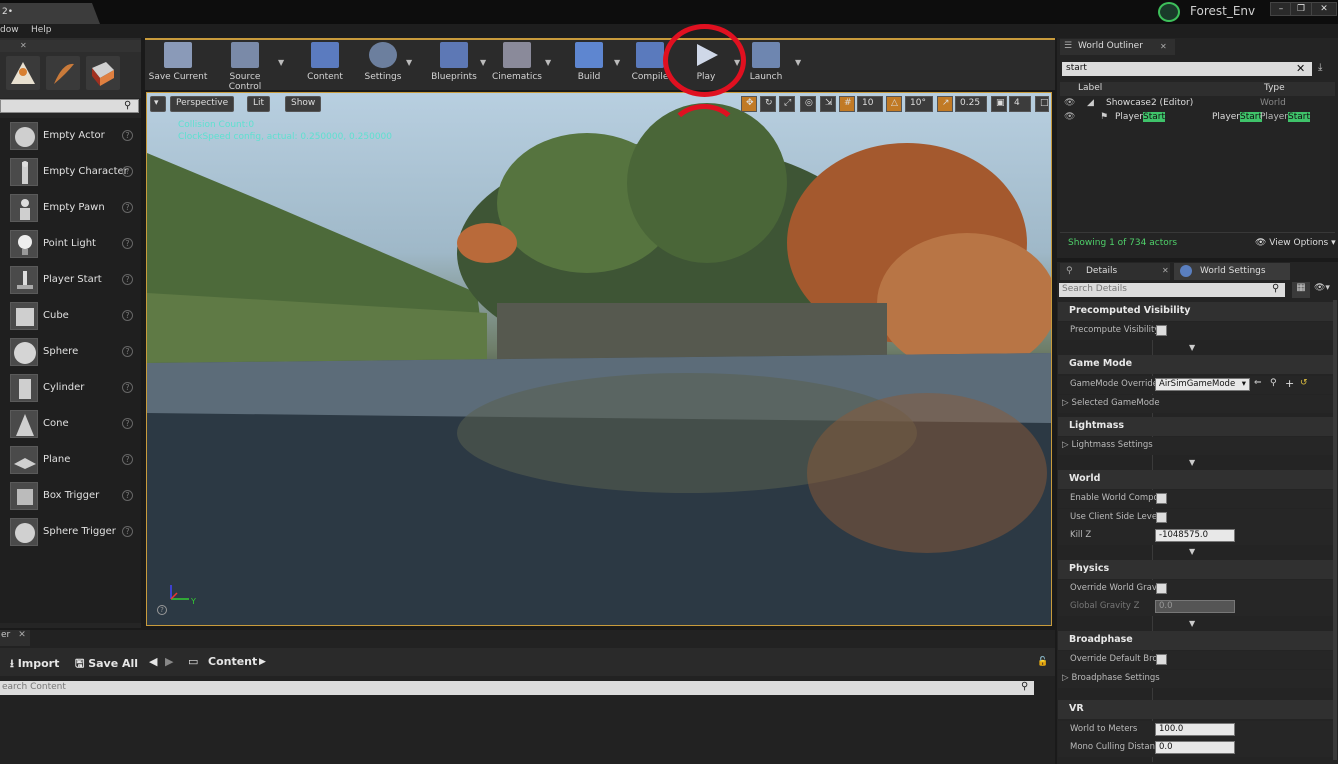 The width and height of the screenshot is (1338, 764). I want to click on camera-speed-value: 4, so click(1020, 104).